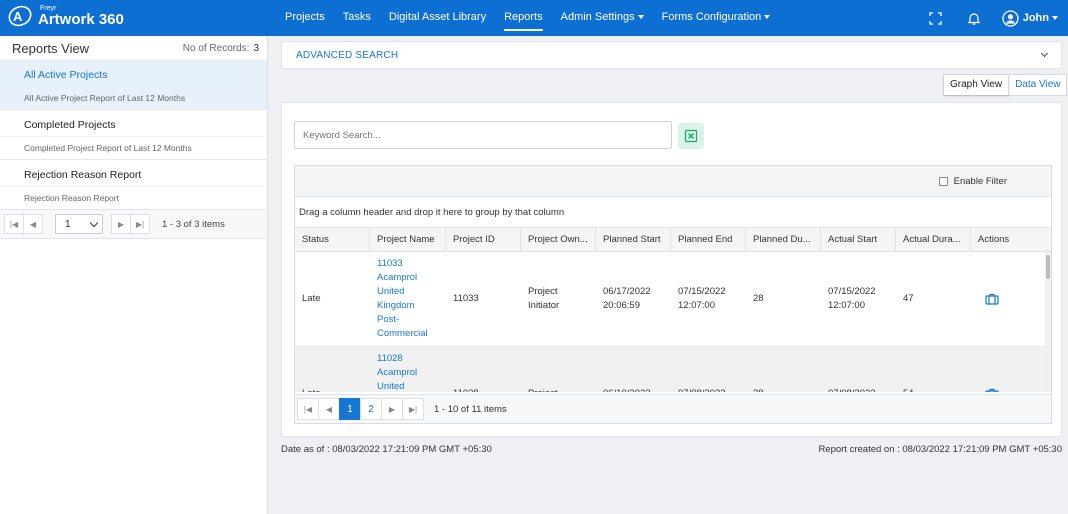 The height and width of the screenshot is (514, 1068). What do you see at coordinates (633, 239) in the screenshot?
I see `column-header-planned-start: Planned Start` at bounding box center [633, 239].